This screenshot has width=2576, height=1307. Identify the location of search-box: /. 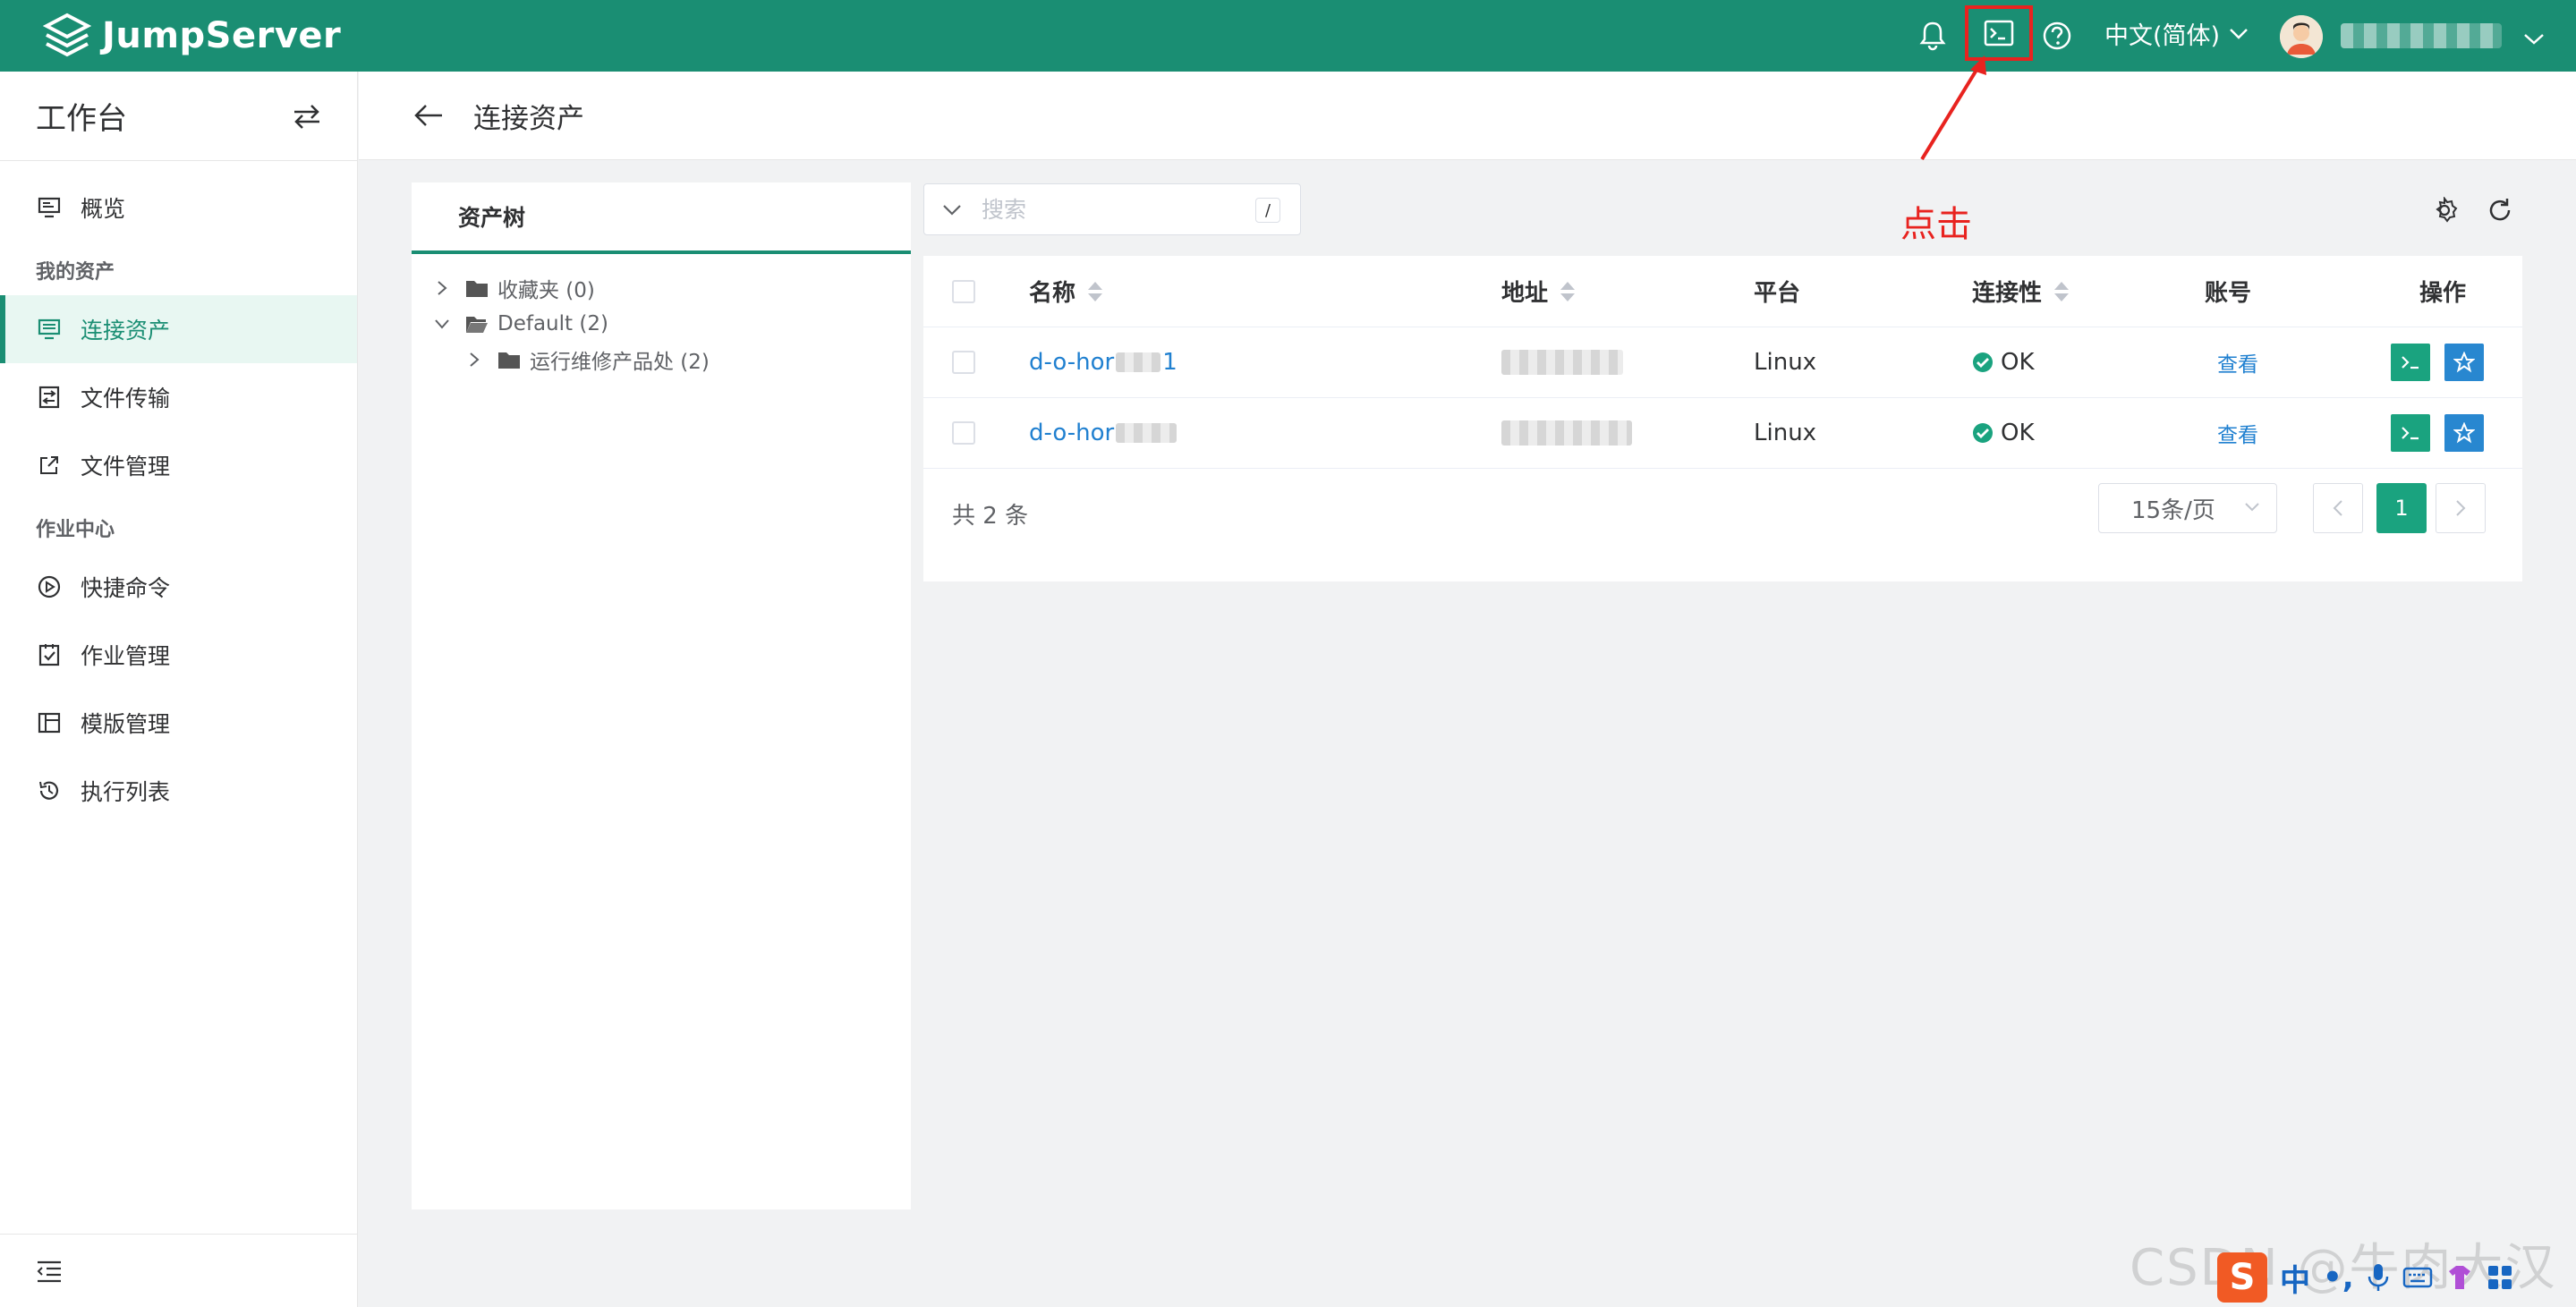
(1112, 209).